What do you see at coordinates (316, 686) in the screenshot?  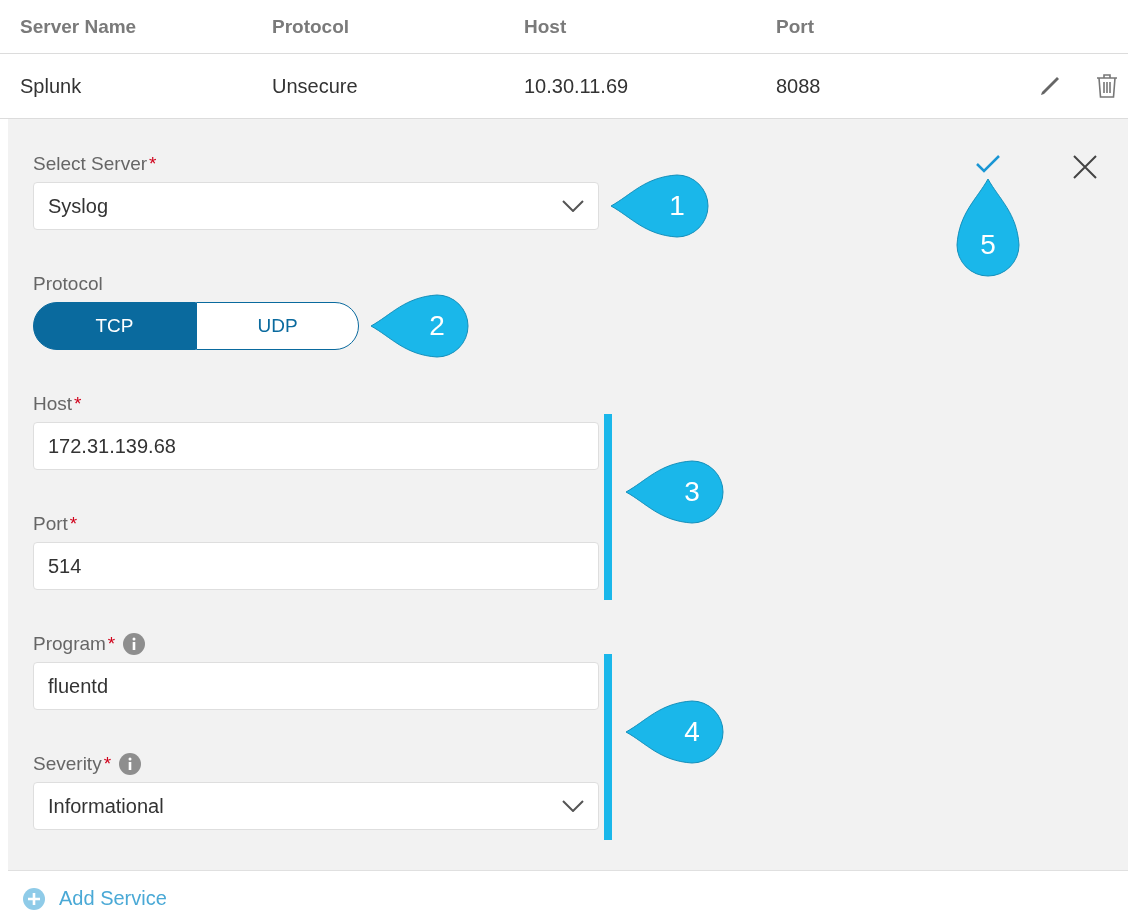 I see `input-field: fluentd` at bounding box center [316, 686].